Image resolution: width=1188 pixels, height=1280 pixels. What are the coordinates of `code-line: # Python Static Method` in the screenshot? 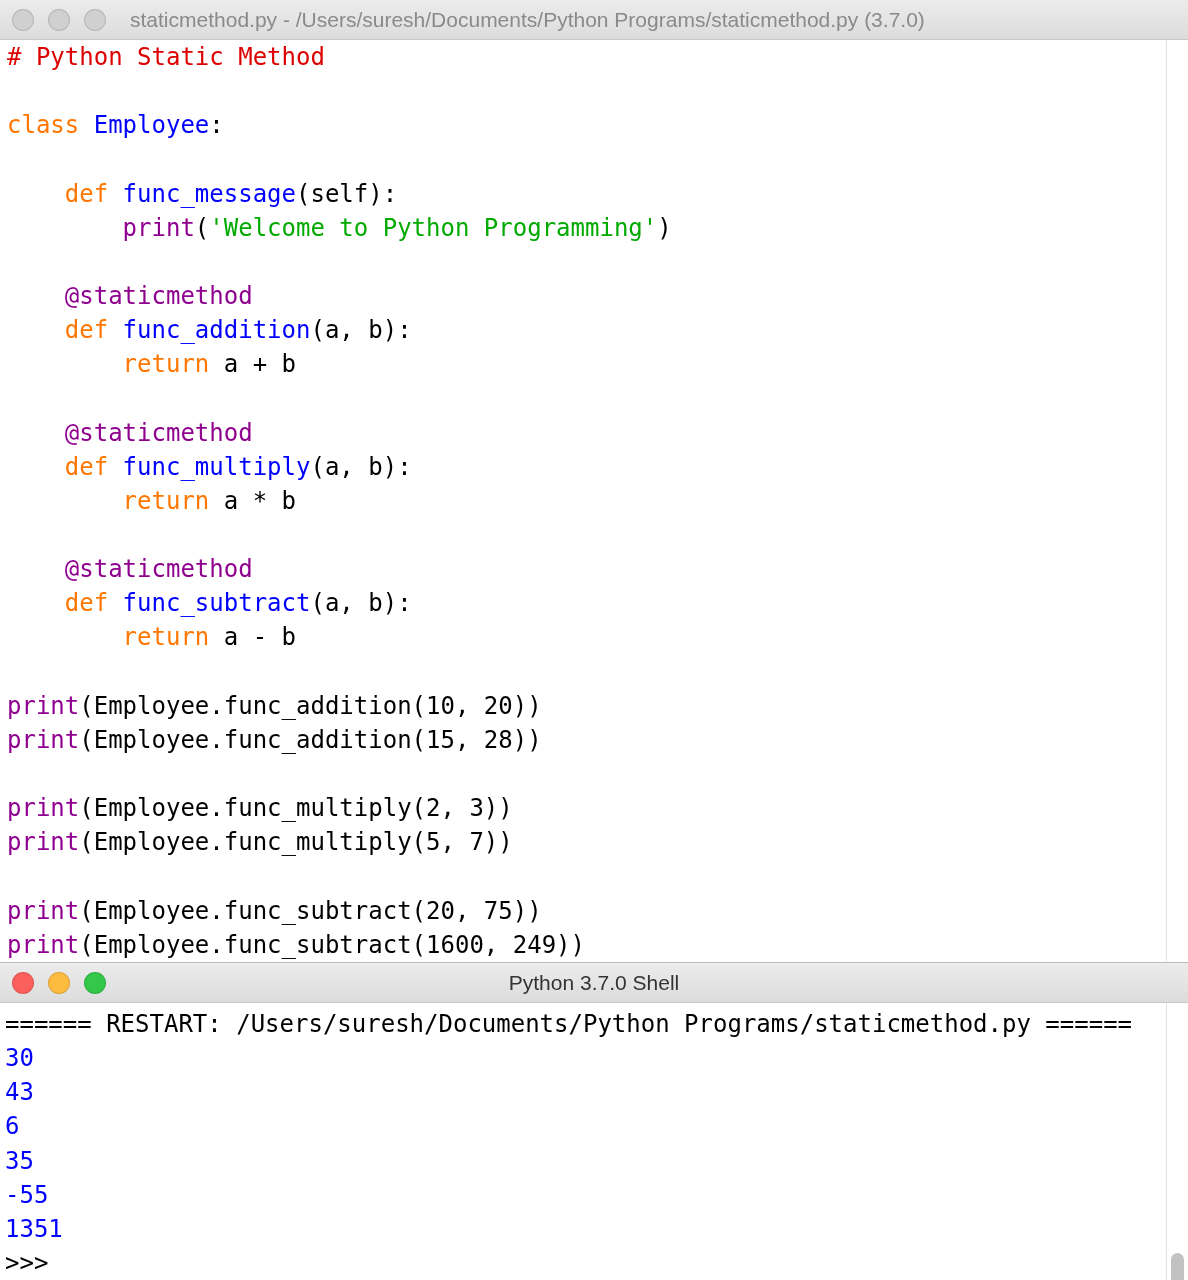 It's located at (166, 57).